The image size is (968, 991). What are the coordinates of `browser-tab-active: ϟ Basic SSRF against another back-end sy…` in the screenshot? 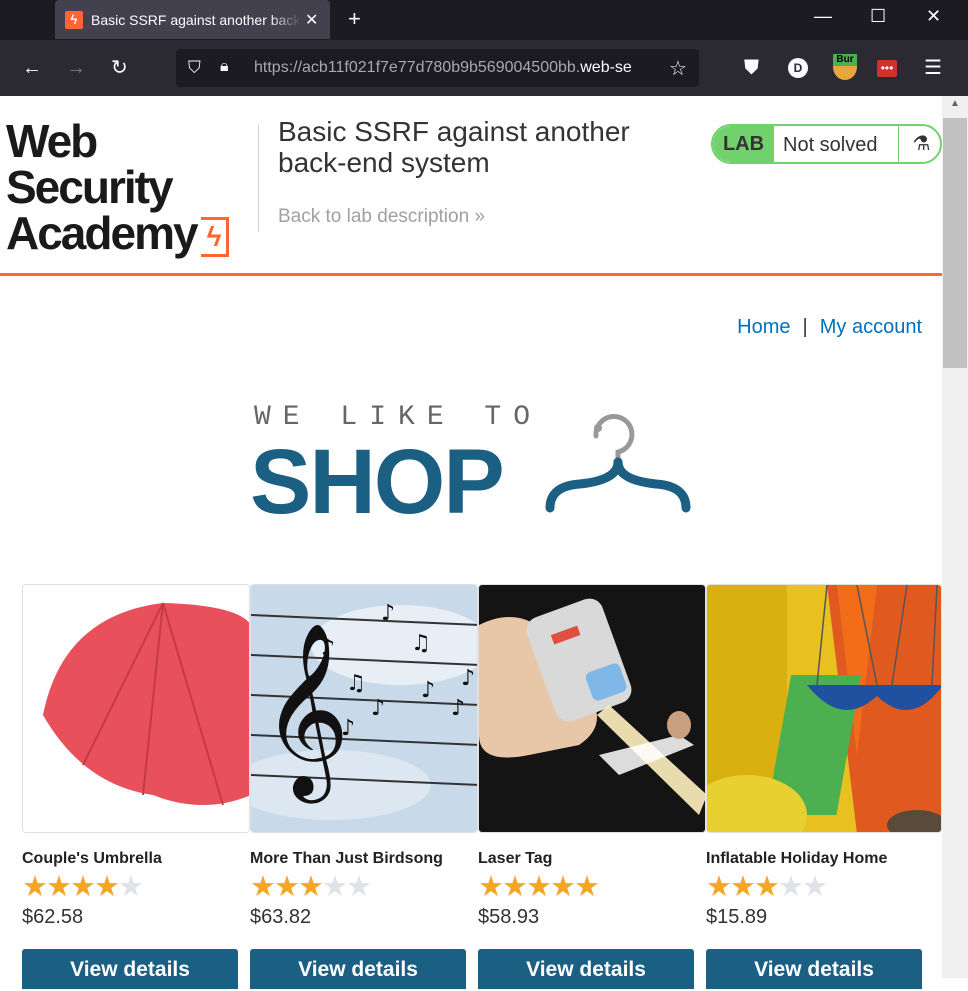 It's located at (192, 19).